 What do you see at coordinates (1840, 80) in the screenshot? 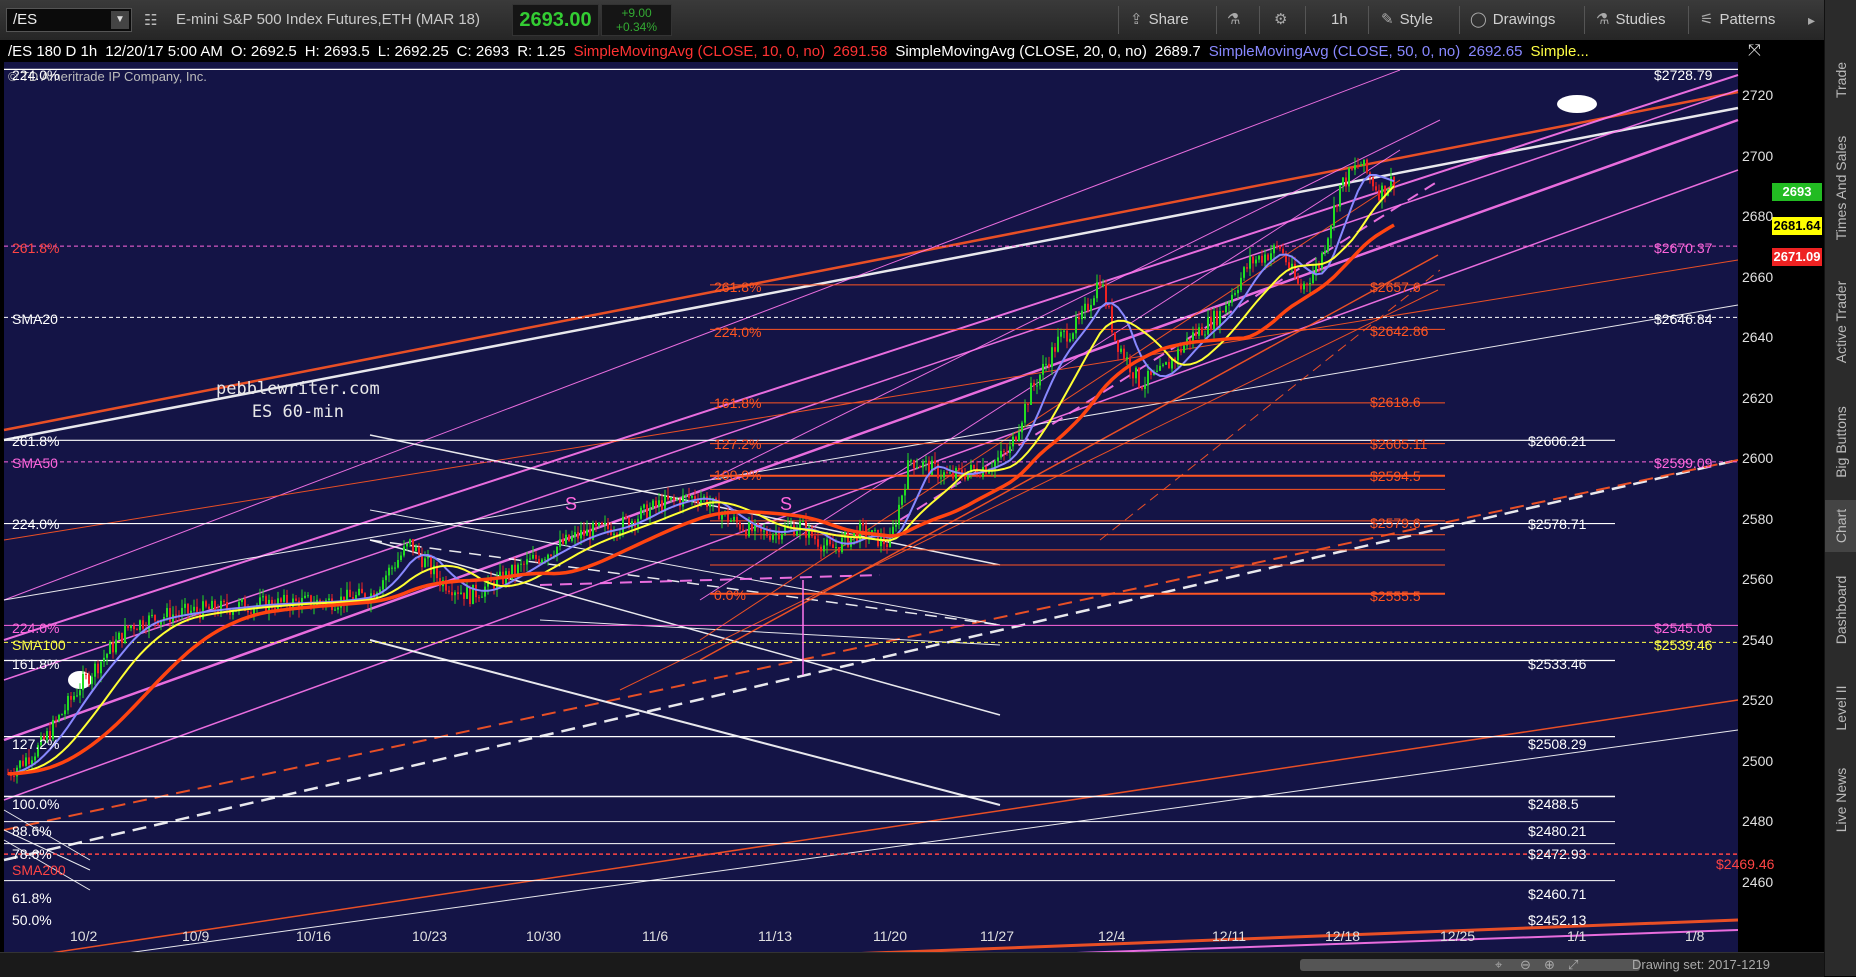
I see `tab-trade: Trade` at bounding box center [1840, 80].